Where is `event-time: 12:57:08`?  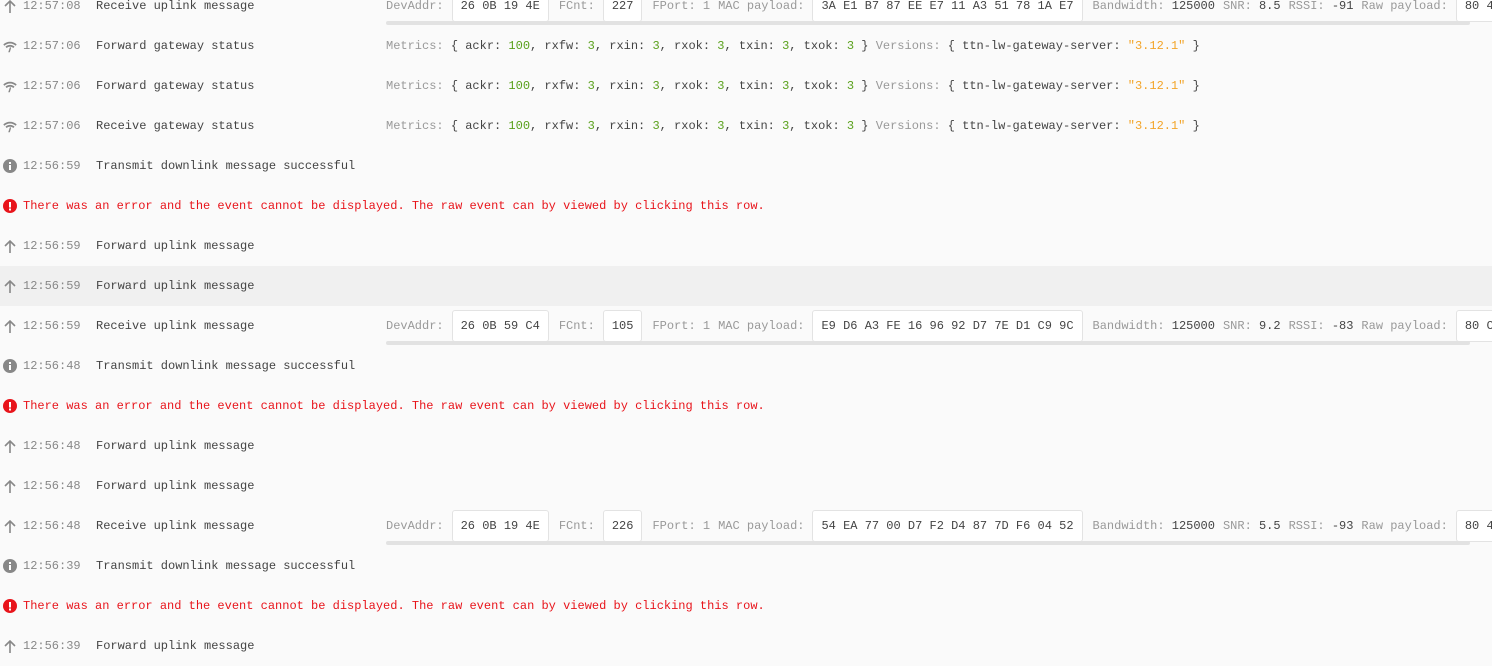 event-time: 12:57:08 is located at coordinates (52, 6).